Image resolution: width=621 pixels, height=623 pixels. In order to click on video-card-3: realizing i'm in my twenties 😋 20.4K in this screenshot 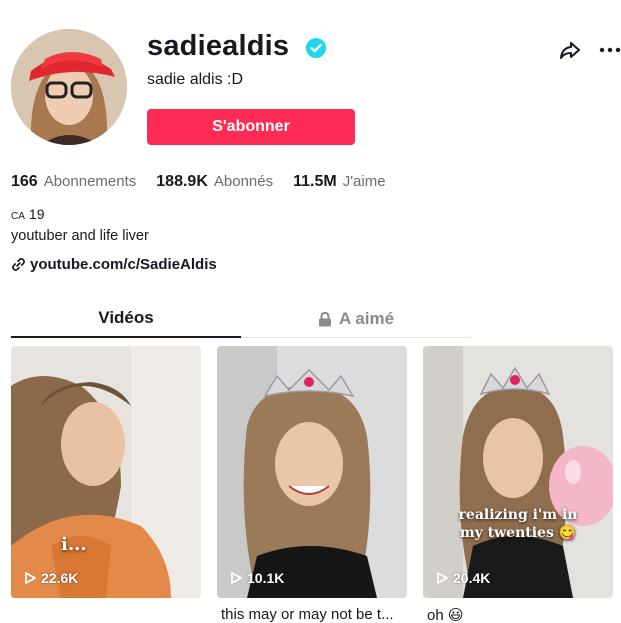, I will do `click(518, 472)`.